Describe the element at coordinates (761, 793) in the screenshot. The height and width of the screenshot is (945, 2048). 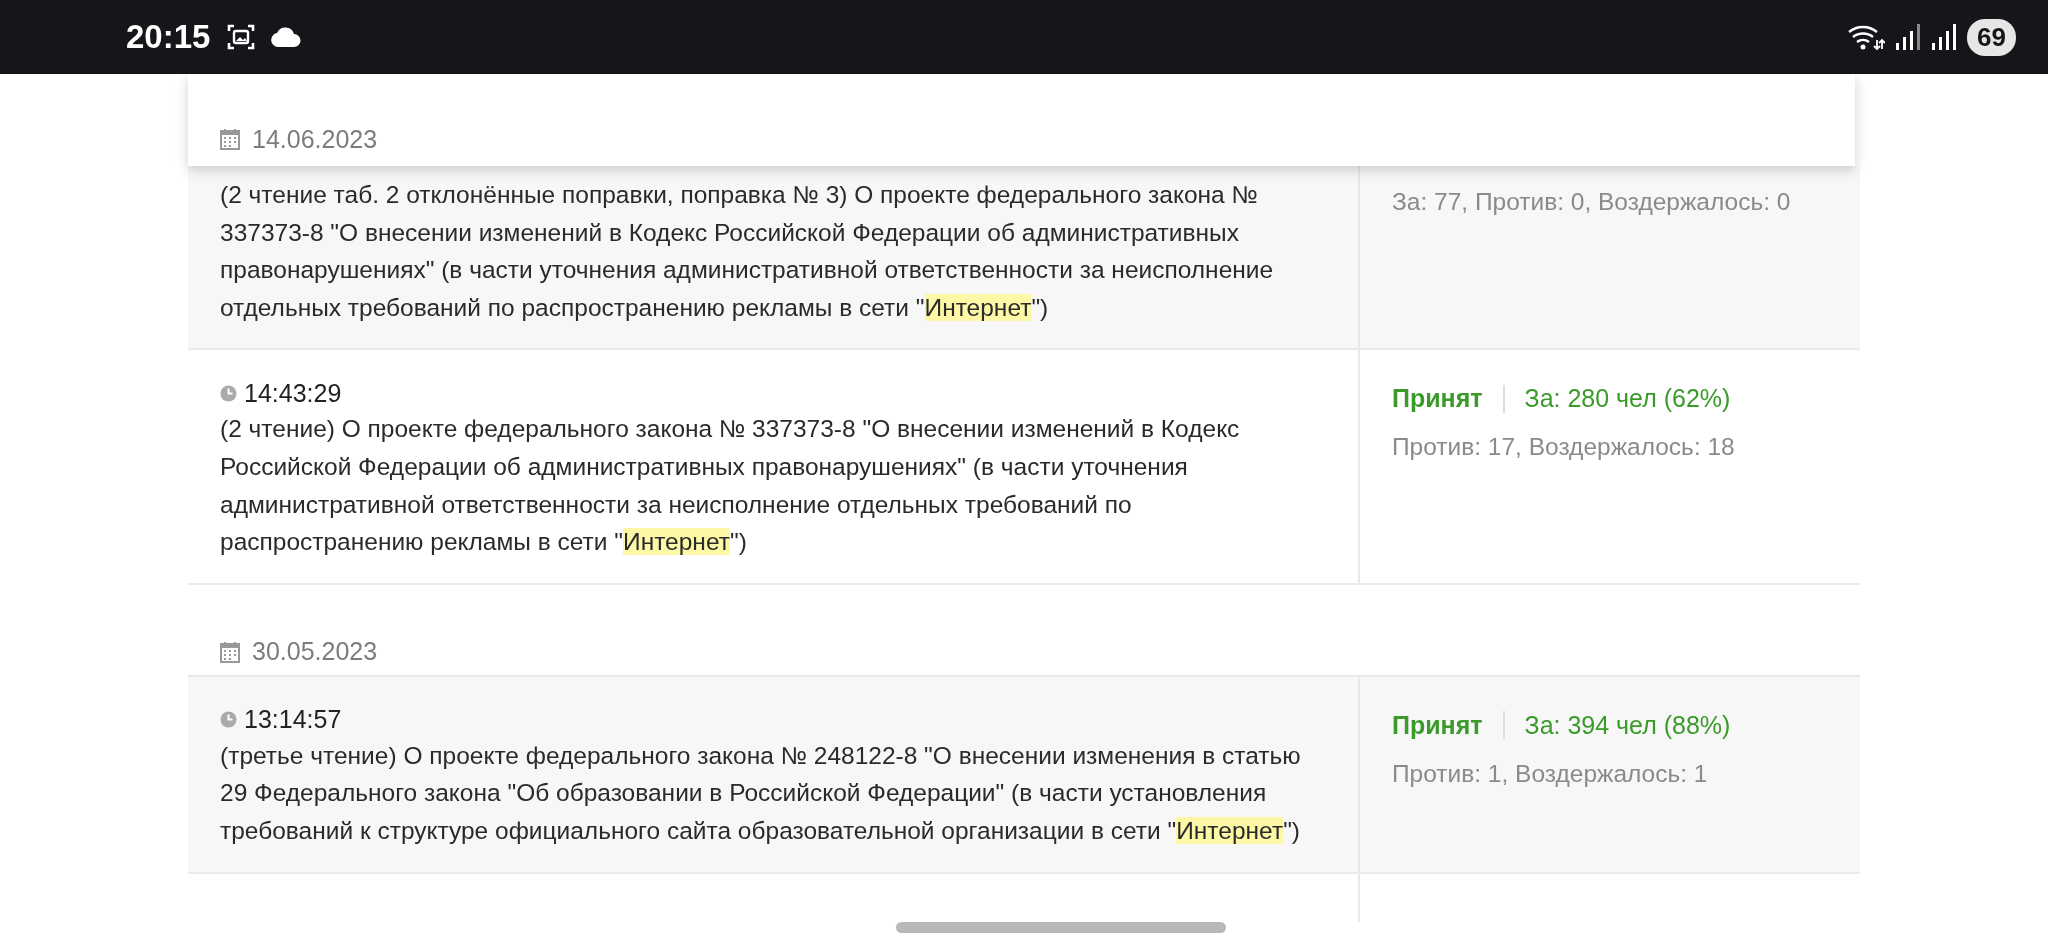
I see `bill-description: (третье чтение) О проекте федерального закона № 248122-8 "О внесении изменения в статью 29 Федерального закона "Об образовании в Российской Федерации" (в части установления требований к структуре официального сайта образовательной организации в сети "Интернет")` at that location.